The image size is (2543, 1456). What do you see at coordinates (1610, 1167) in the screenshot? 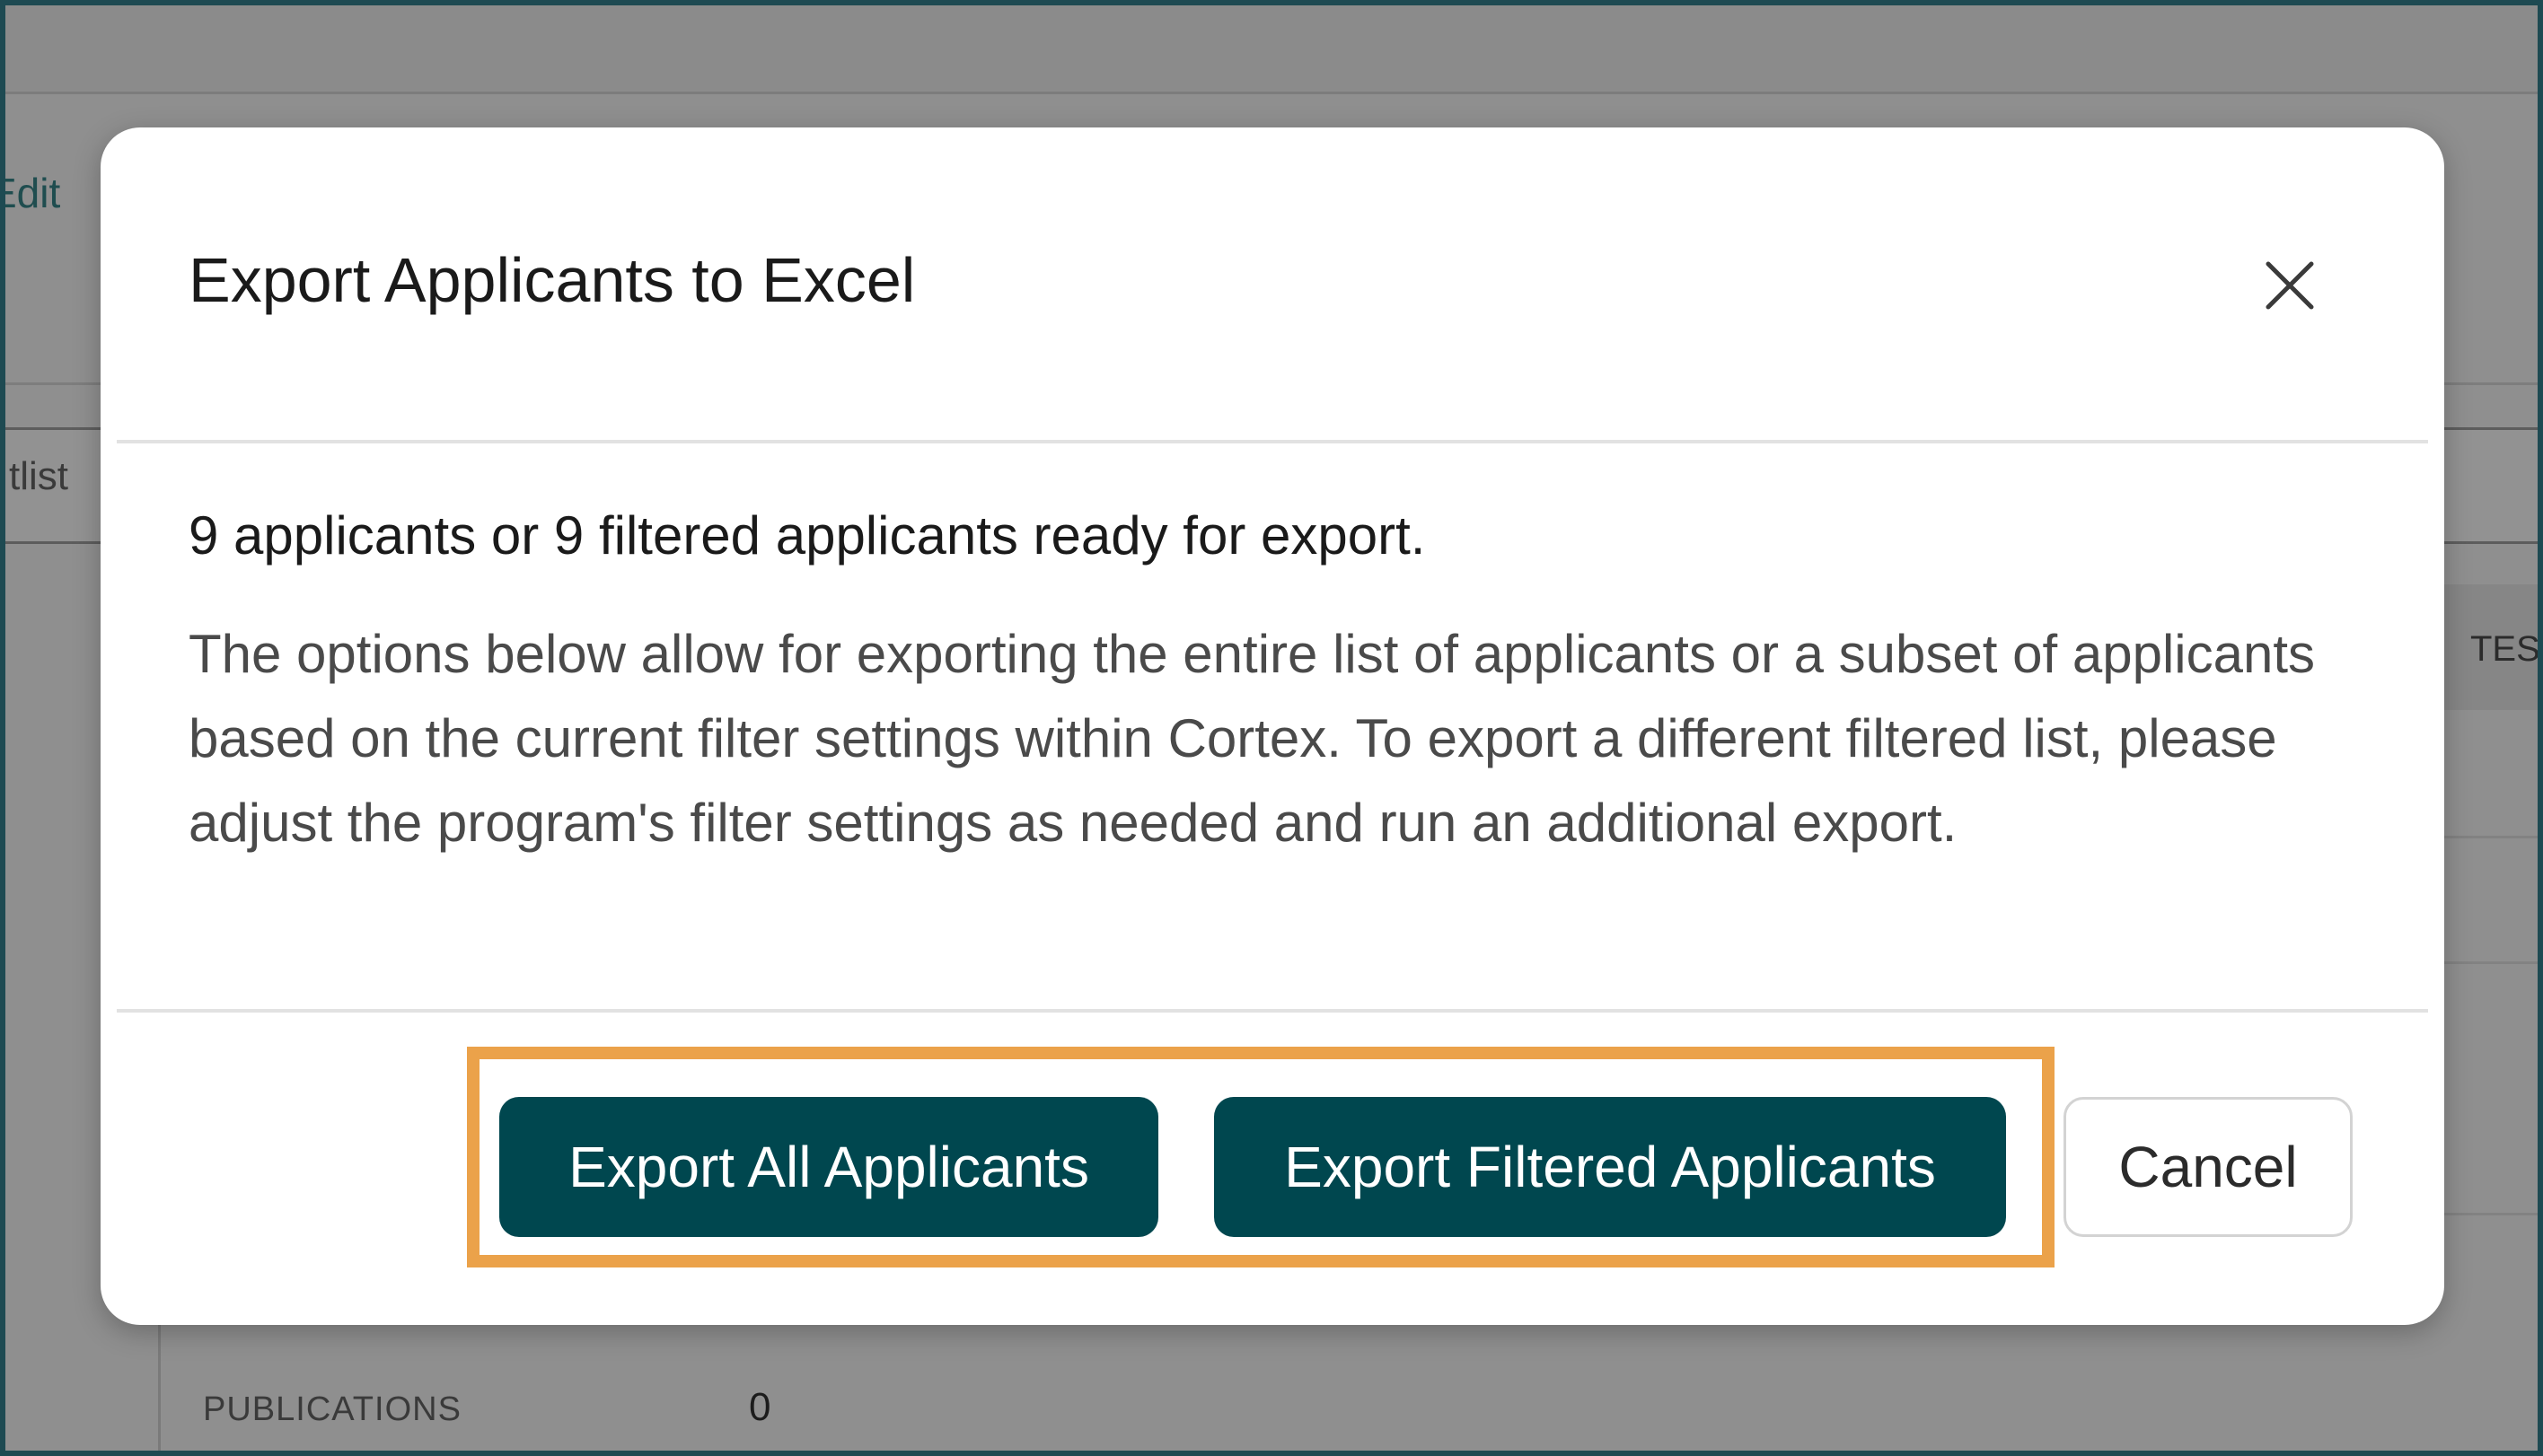
I see `export-filtered-button: Export Filtered Applicants` at bounding box center [1610, 1167].